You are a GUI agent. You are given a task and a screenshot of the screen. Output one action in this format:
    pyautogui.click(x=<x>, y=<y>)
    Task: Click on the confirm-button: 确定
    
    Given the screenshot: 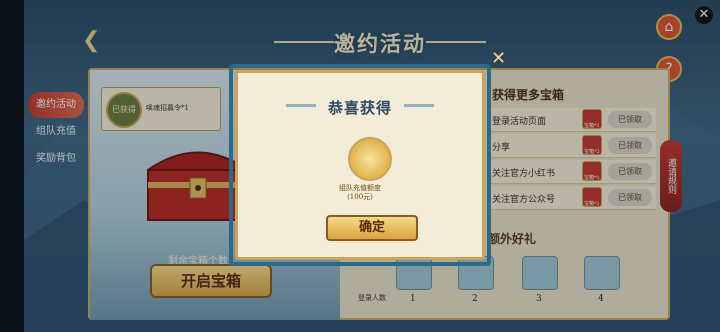 What is the action you would take?
    pyautogui.click(x=372, y=228)
    